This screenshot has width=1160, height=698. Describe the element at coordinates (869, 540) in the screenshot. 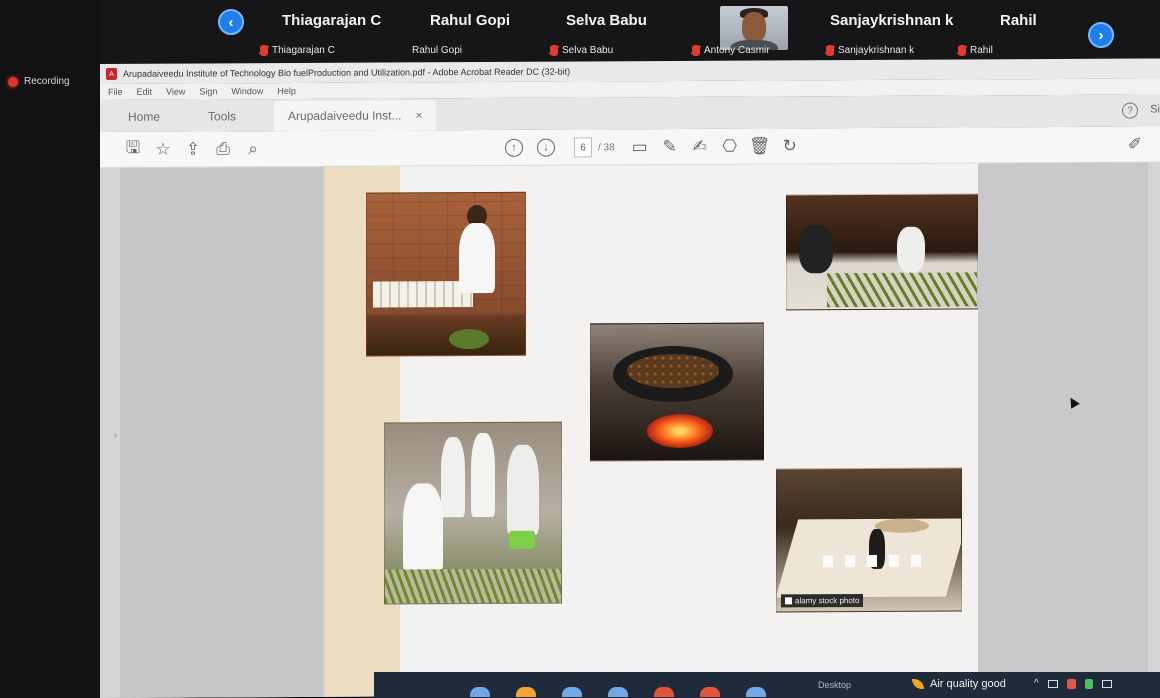

I see `photo-coffee-table-setting: alamy stock photo` at that location.